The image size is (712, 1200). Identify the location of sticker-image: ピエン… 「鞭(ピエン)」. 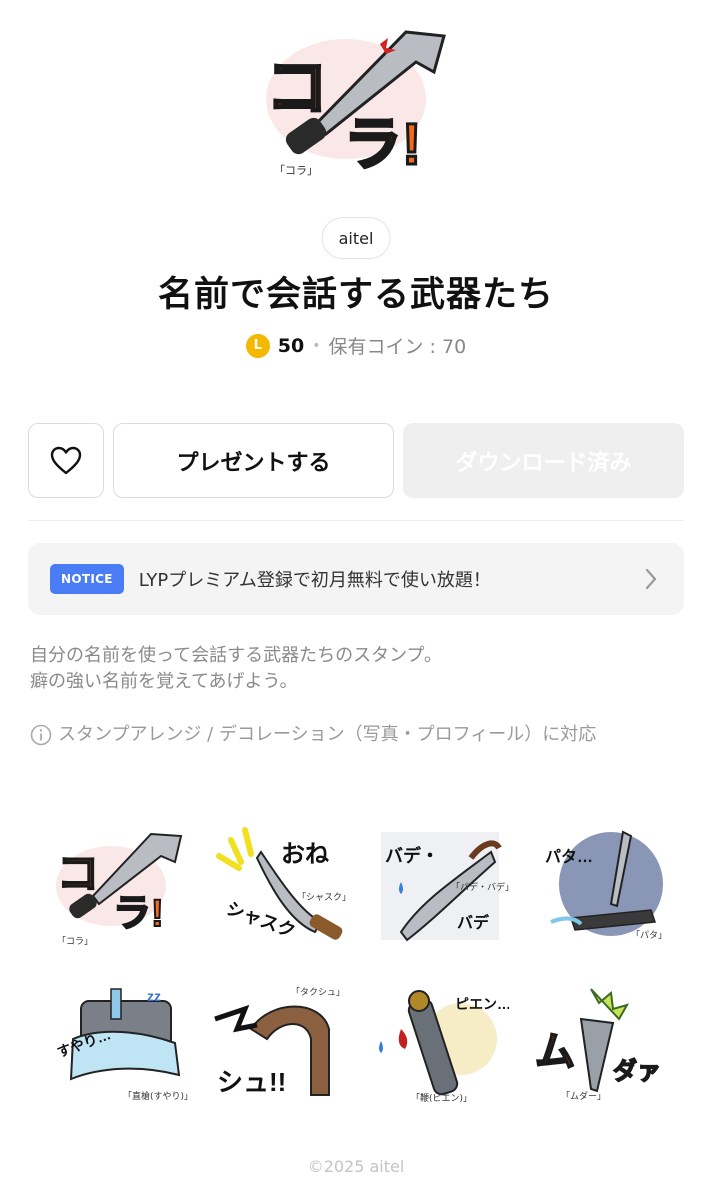
(444, 1046).